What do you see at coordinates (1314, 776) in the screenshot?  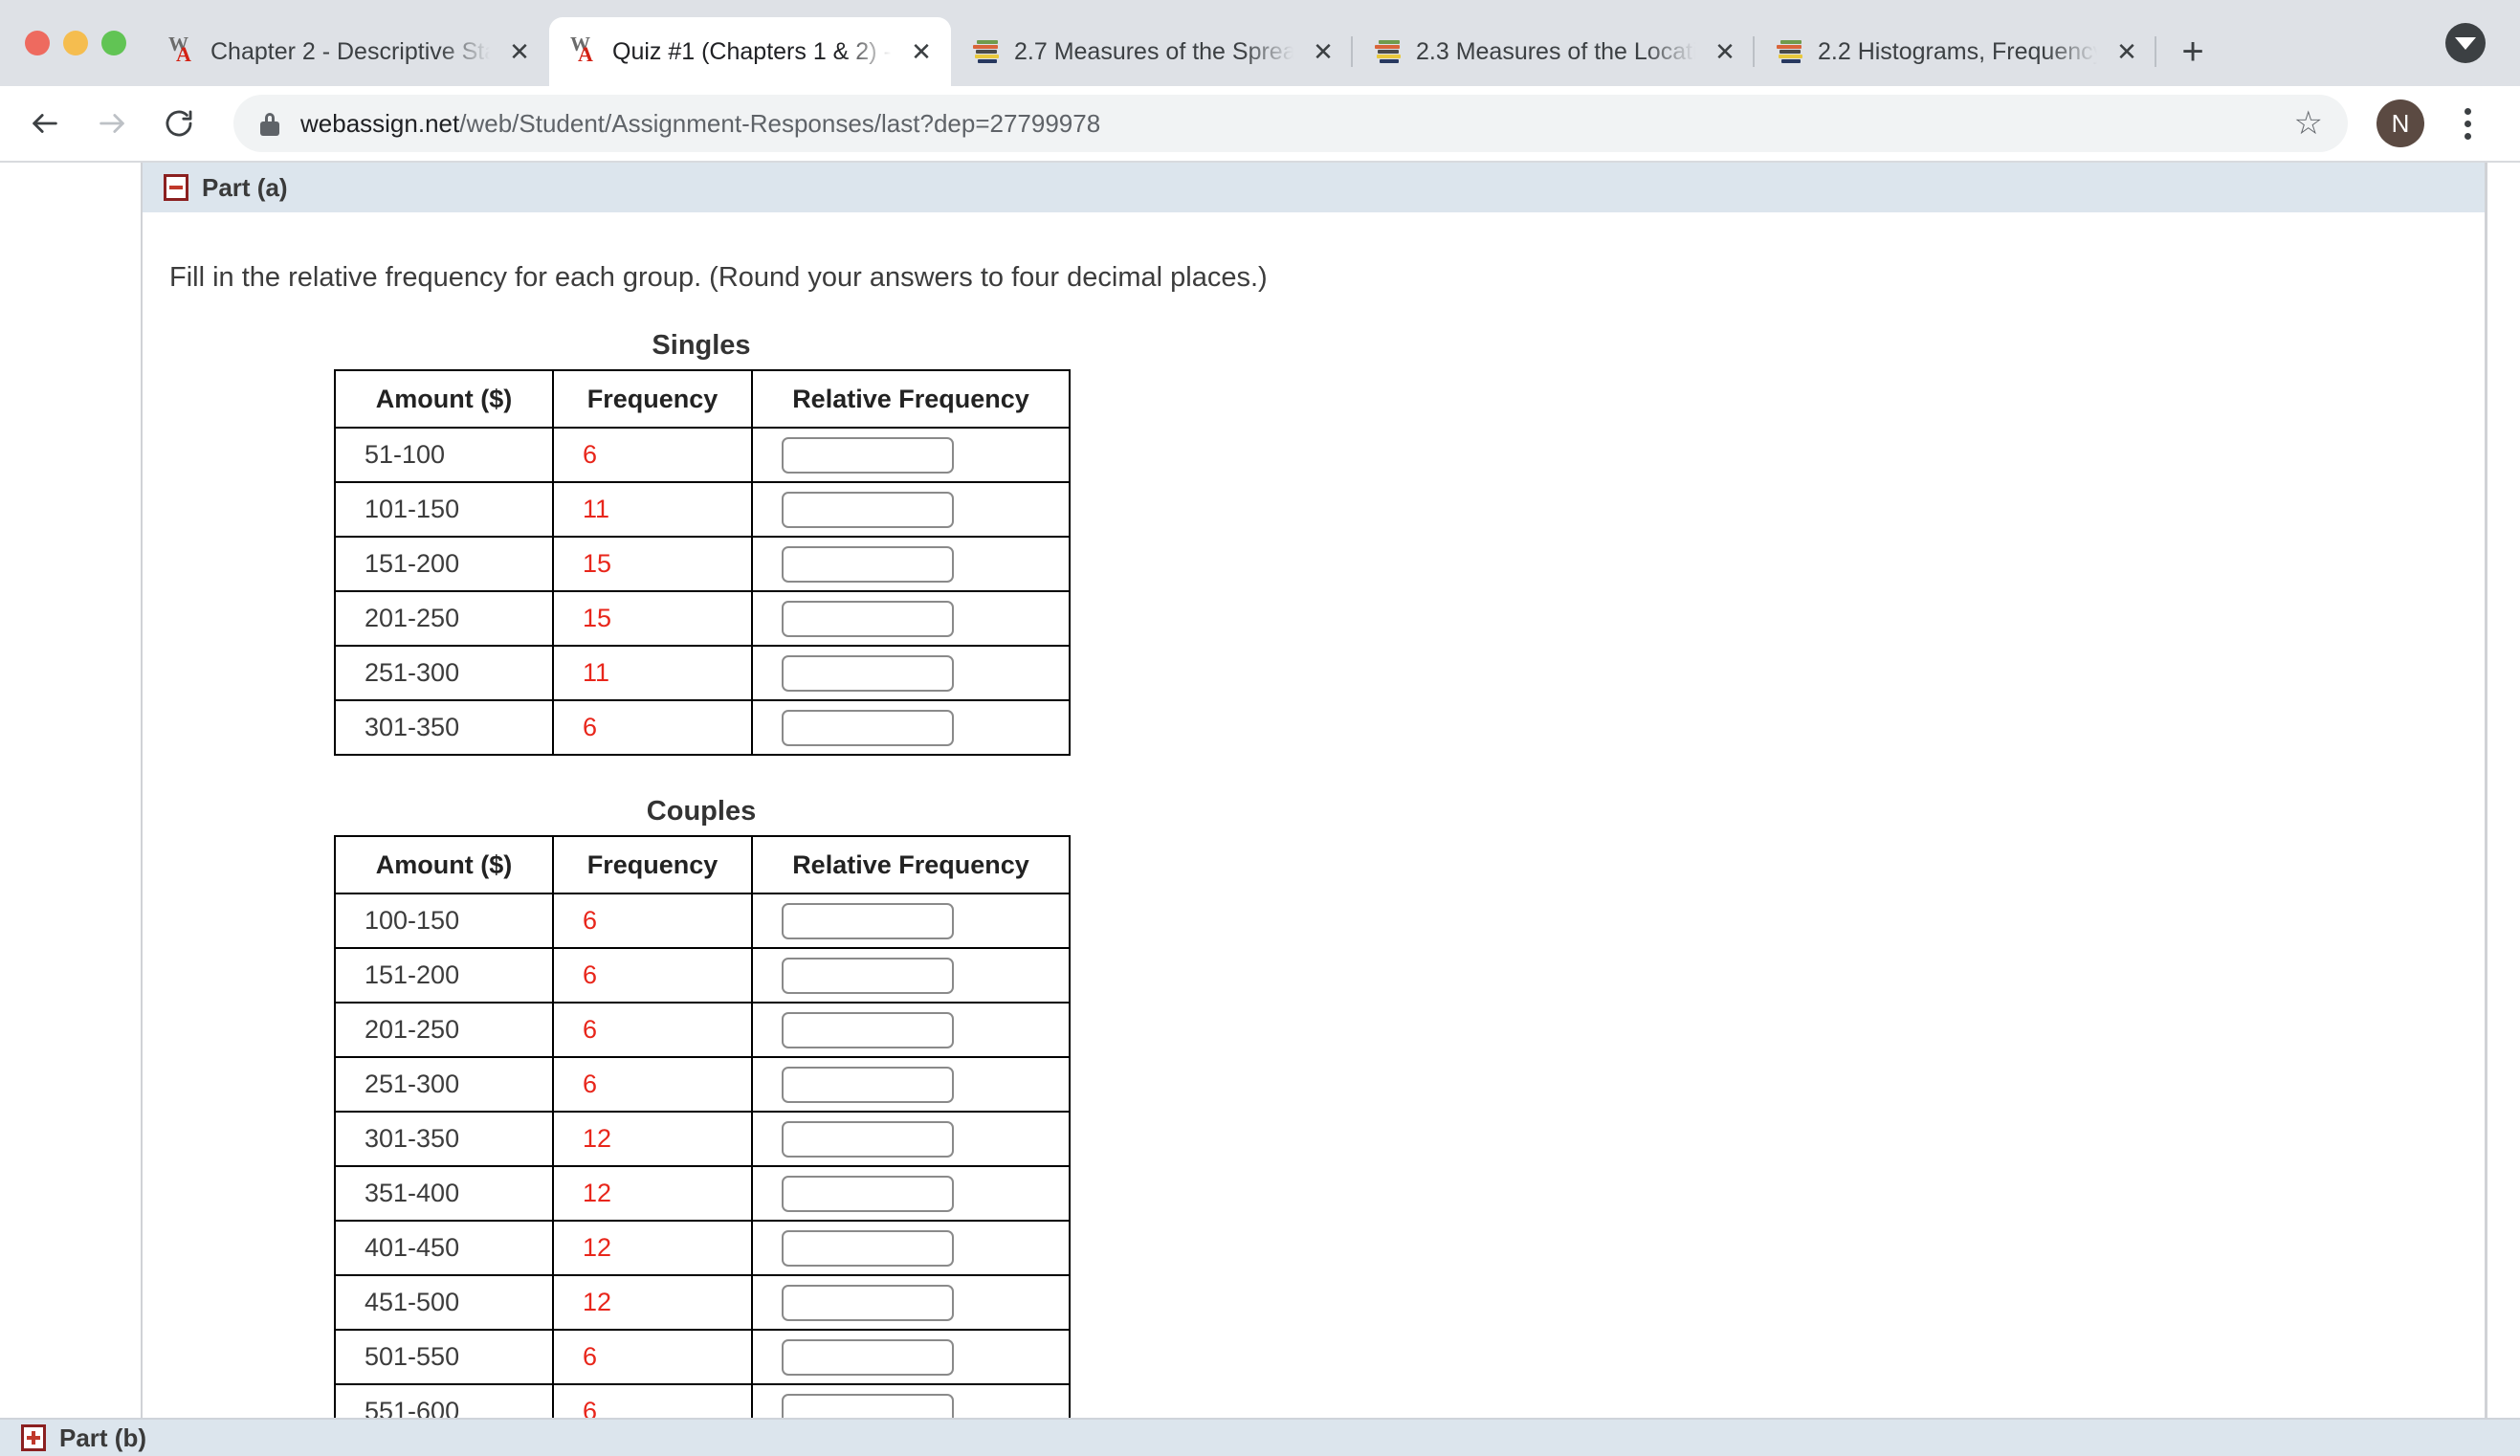 I see `table-spacer` at bounding box center [1314, 776].